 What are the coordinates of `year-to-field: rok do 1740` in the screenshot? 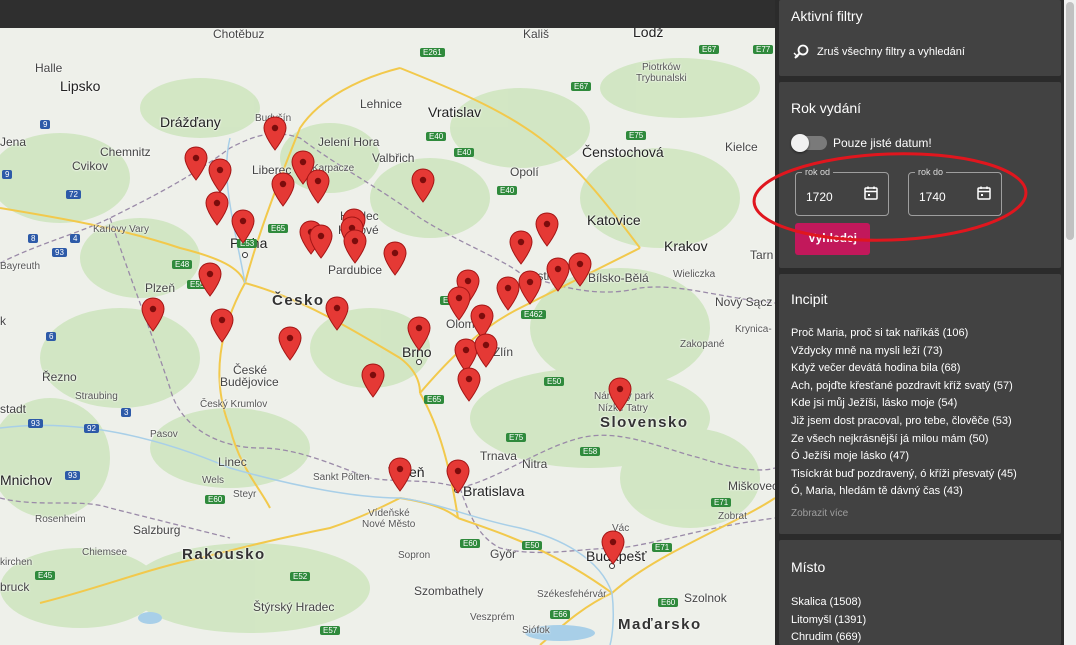 It's located at (955, 191).